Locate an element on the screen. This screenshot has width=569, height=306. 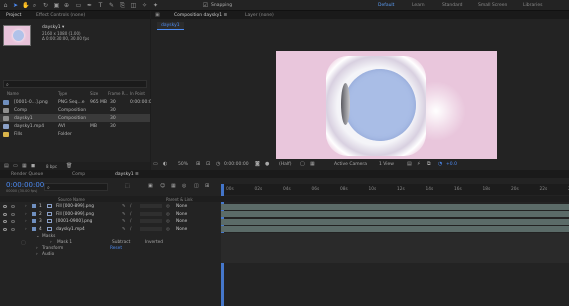
pen-tool-icon: ✒ is located at coordinates (89, 5).